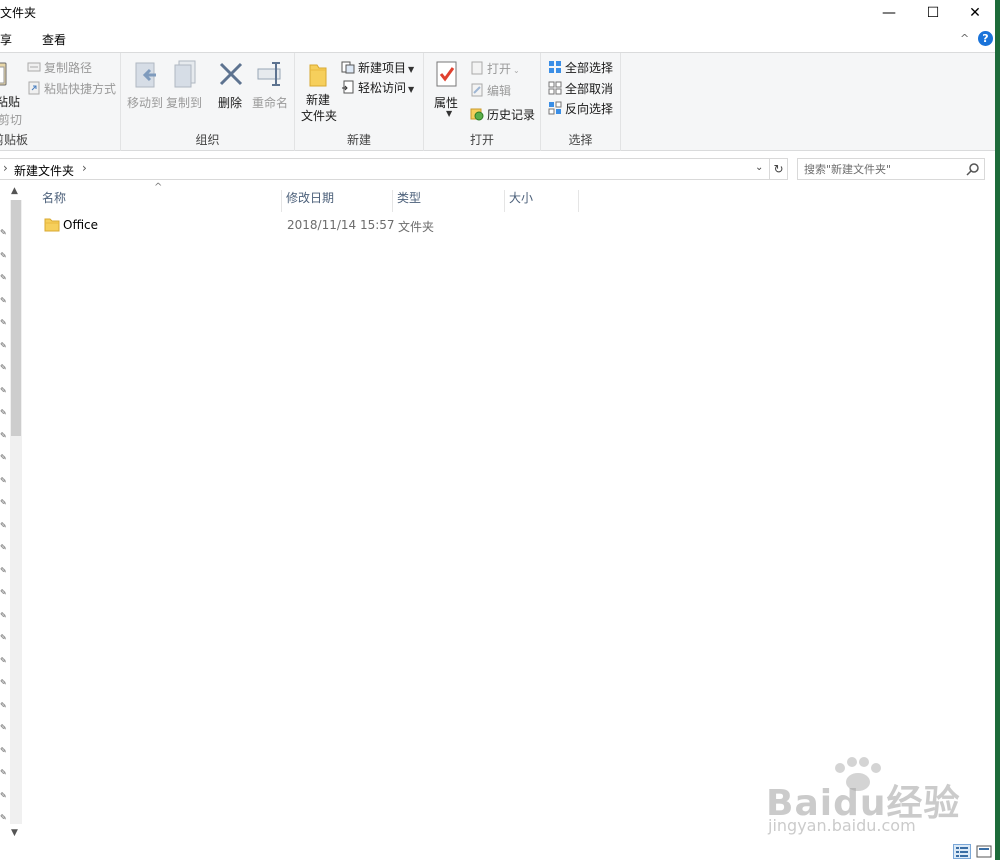 The width and height of the screenshot is (1000, 860). Describe the element at coordinates (319, 116) in the screenshot. I see `new-folder-label-line2: 文件夹` at that location.